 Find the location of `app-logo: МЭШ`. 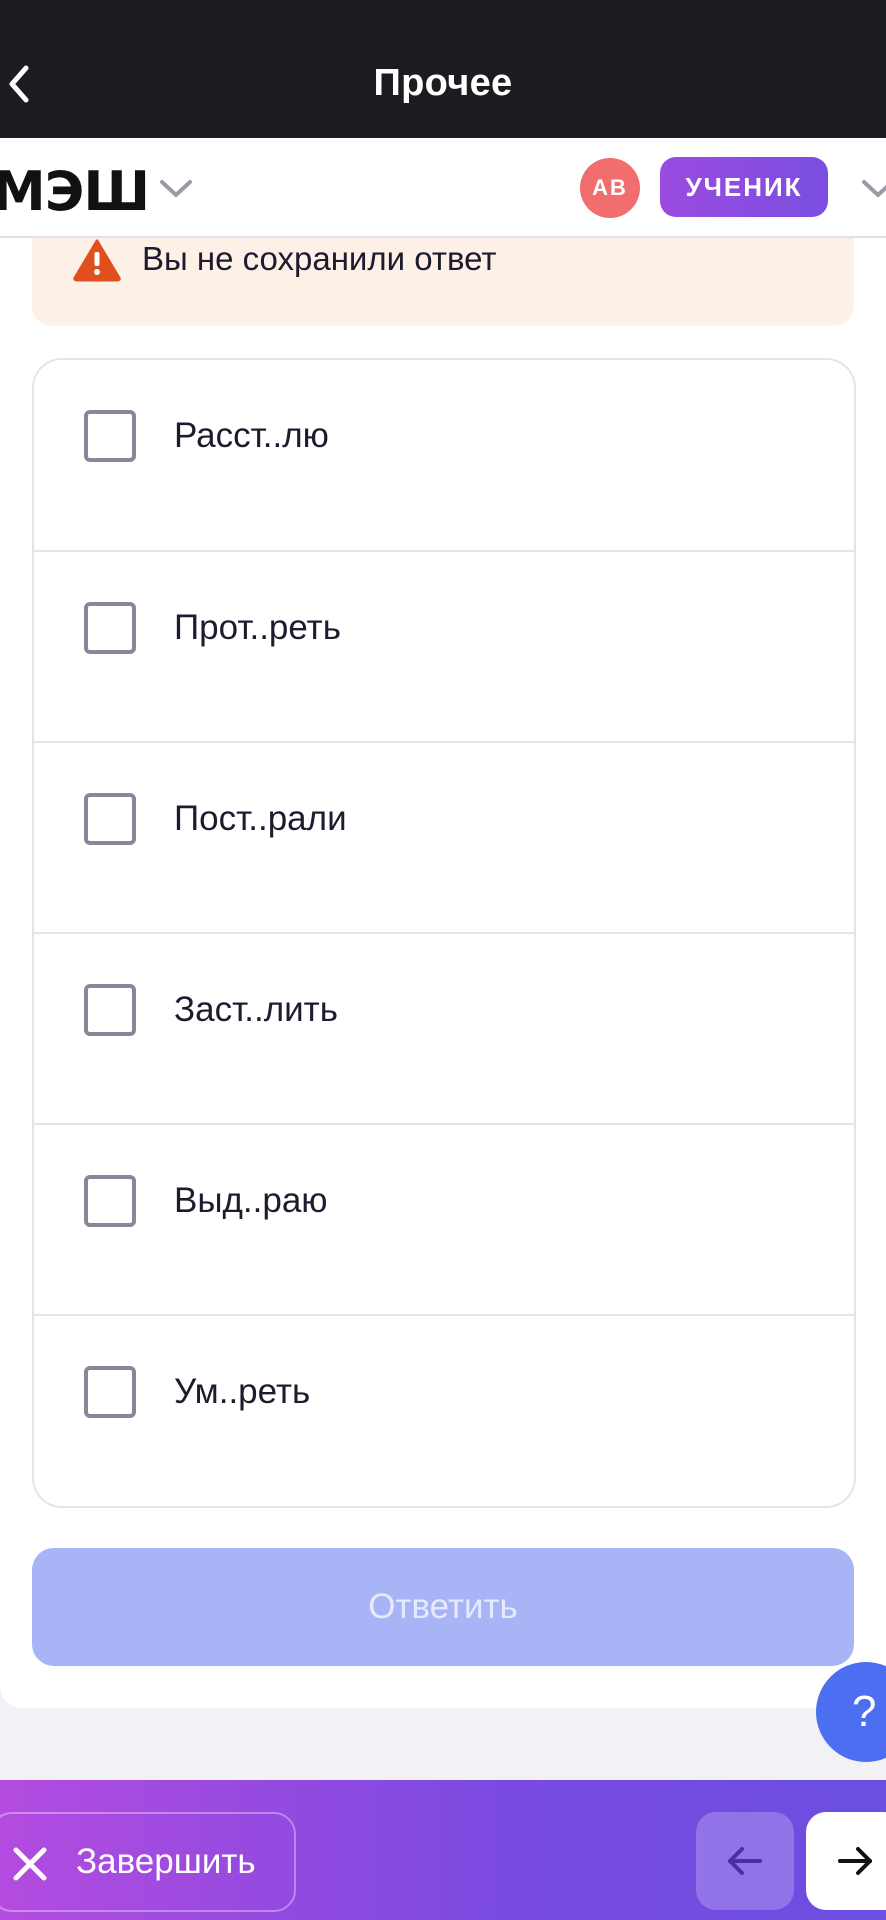

app-logo: МЭШ is located at coordinates (75, 191).